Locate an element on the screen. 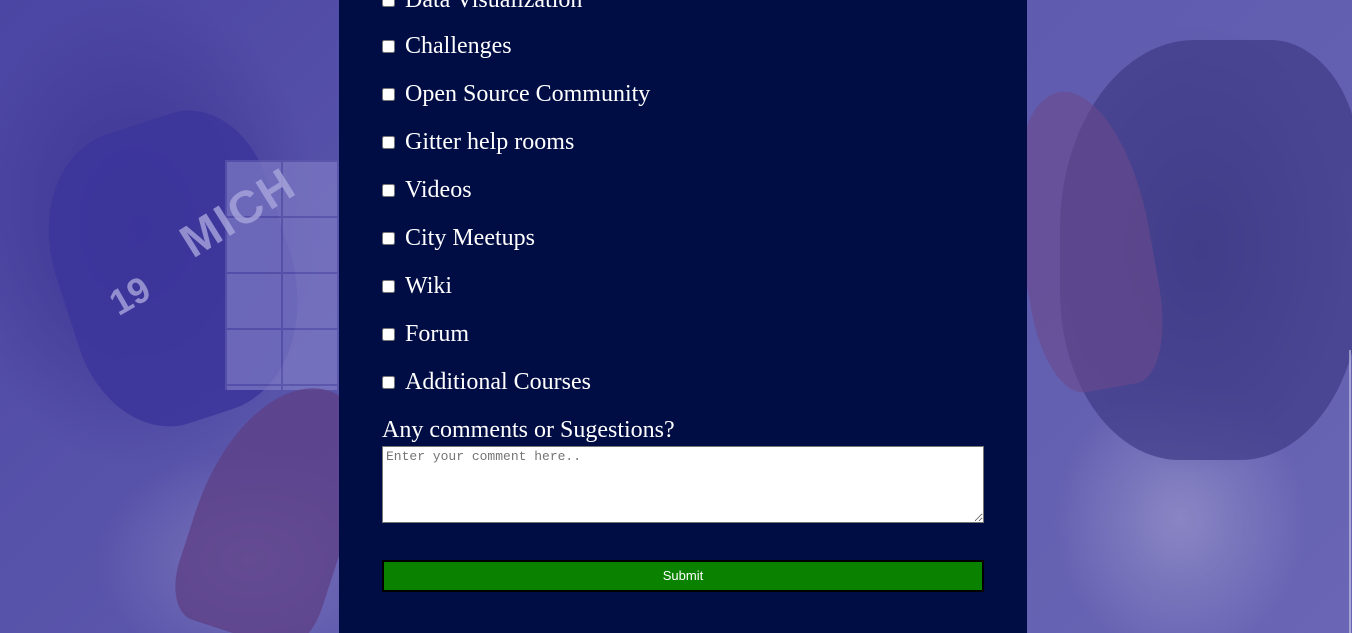 This screenshot has height=633, width=1352. option-data-visualization: Data Visualization is located at coordinates (482, 6).